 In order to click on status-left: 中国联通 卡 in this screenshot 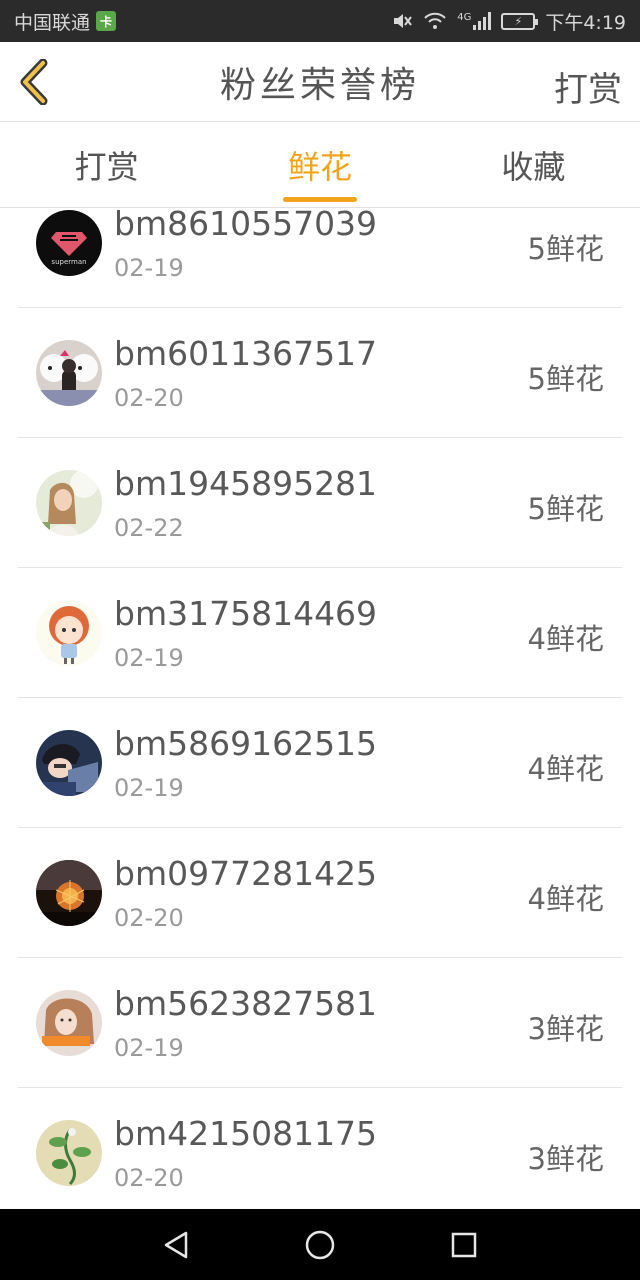, I will do `click(65, 21)`.